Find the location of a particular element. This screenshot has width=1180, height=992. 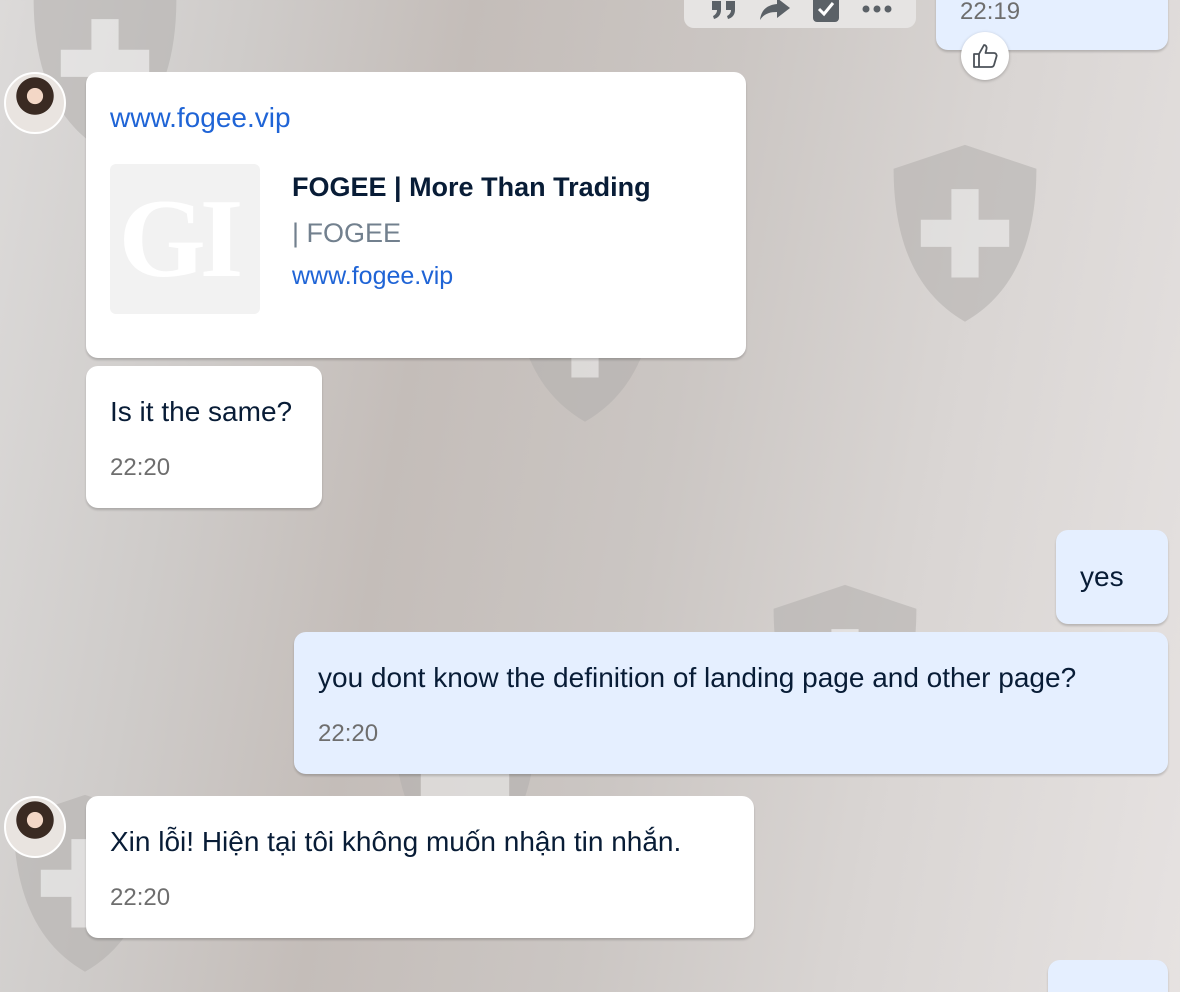

watermark-shield-icon is located at coordinates (965, 233).